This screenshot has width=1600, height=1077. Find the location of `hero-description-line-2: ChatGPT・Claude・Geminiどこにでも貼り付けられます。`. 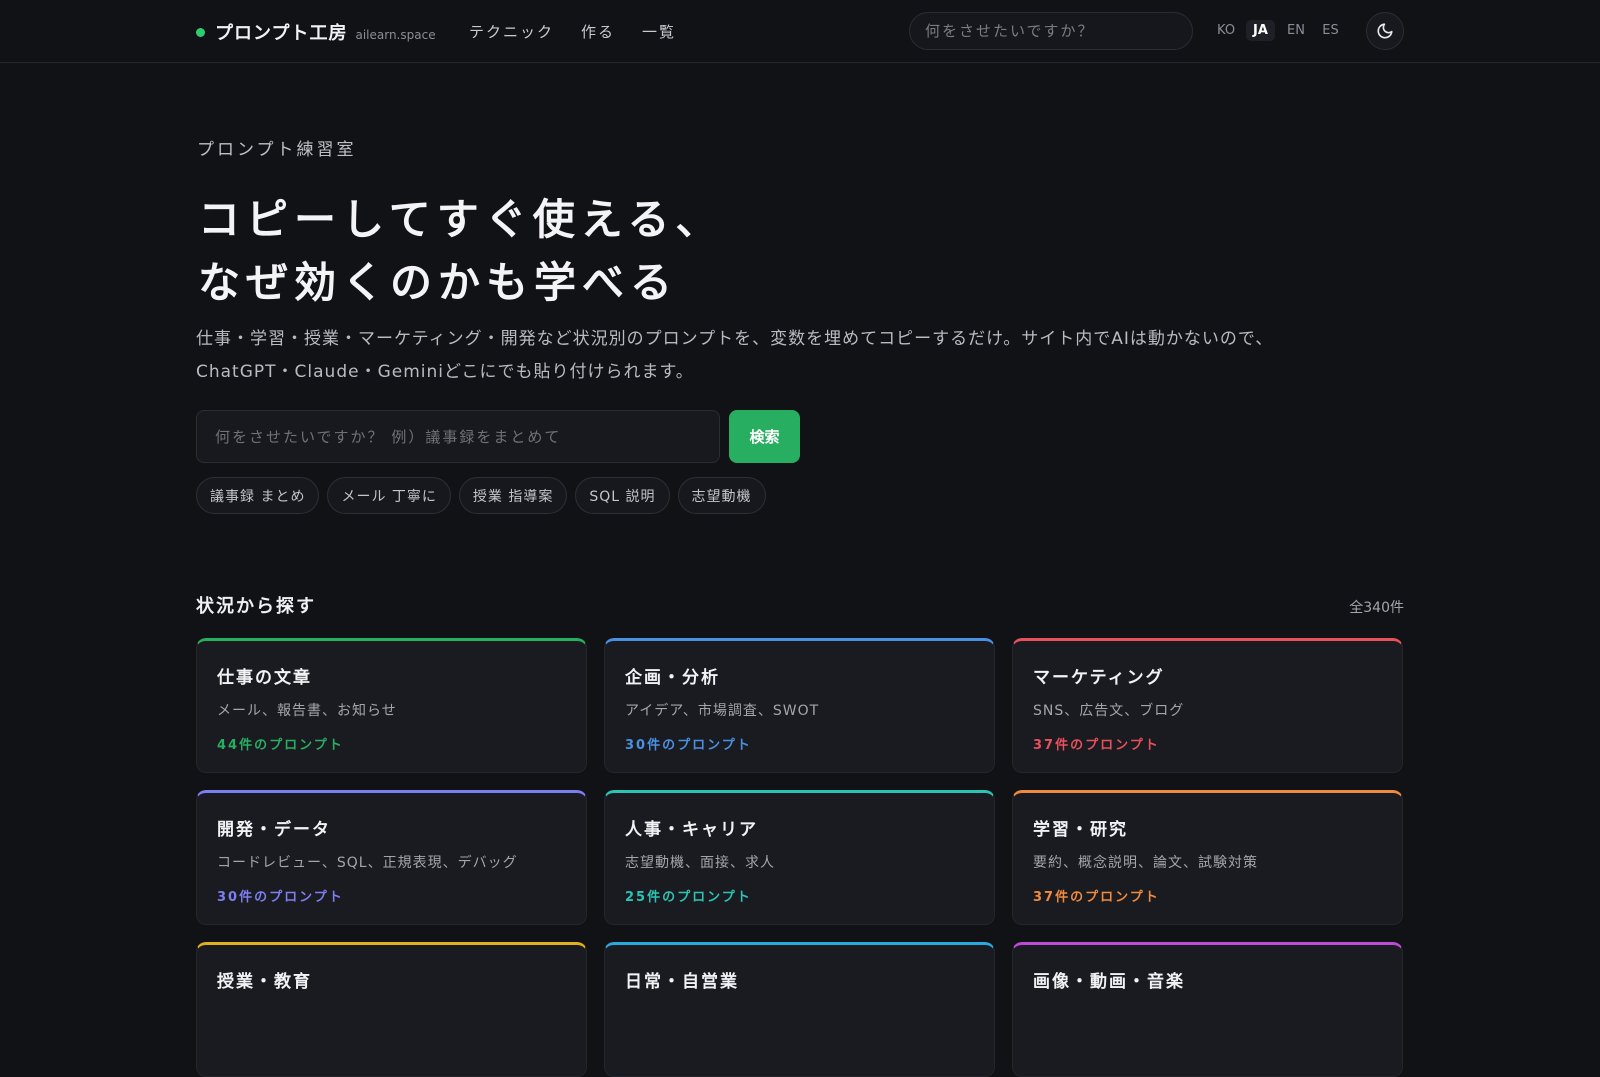

hero-description-line-2: ChatGPT・Claude・Geminiどこにでも貼り付けられます。 is located at coordinates (445, 372).